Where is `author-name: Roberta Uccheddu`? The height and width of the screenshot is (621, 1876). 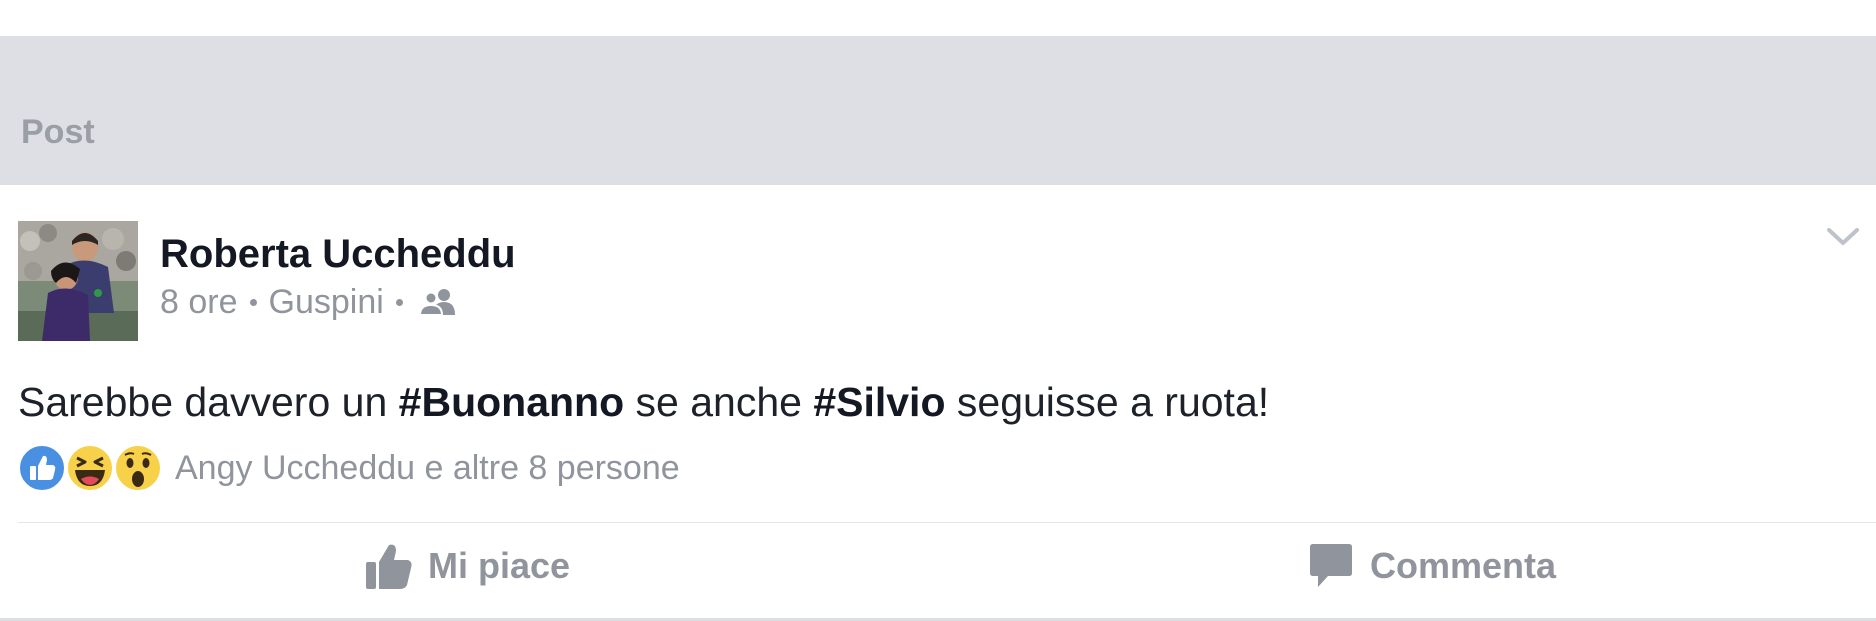
author-name: Roberta Uccheddu is located at coordinates (338, 254).